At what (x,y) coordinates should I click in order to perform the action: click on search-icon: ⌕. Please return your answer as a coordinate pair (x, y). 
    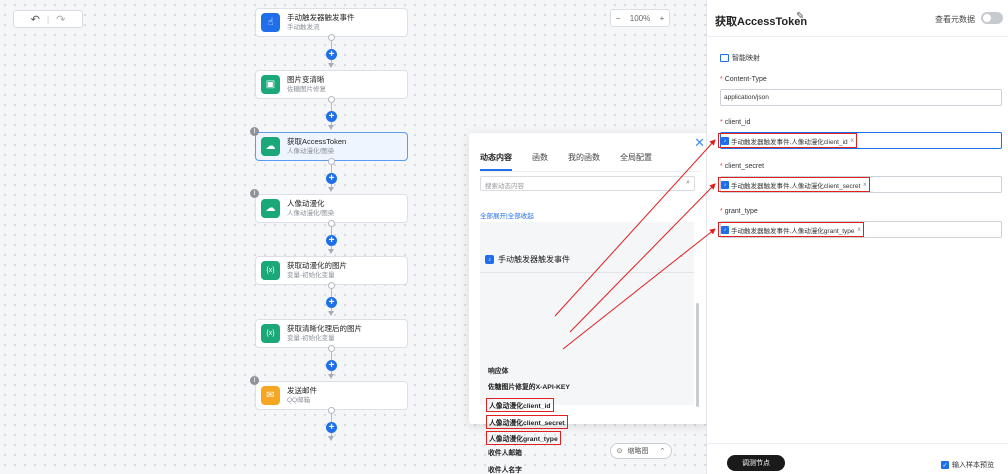
    Looking at the image, I should click on (688, 182).